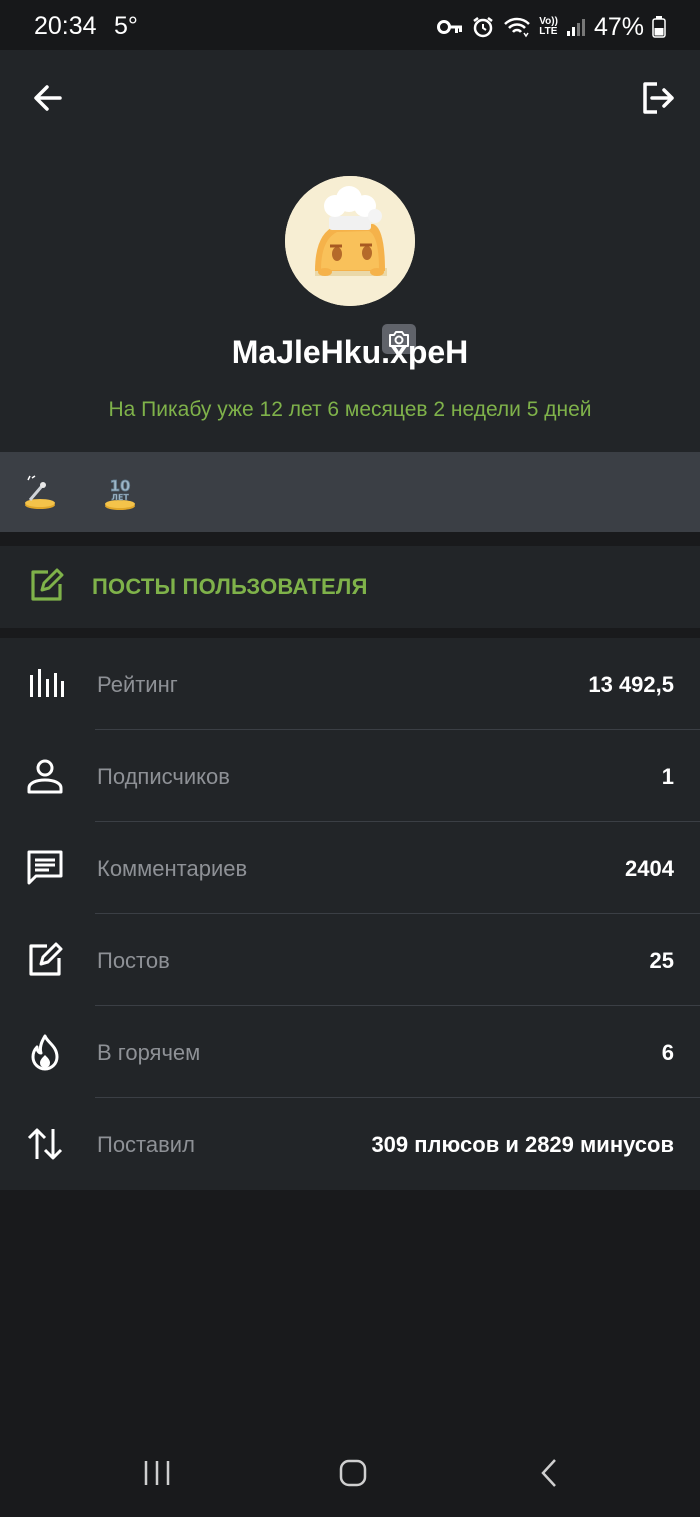 Image resolution: width=700 pixels, height=1517 pixels. Describe the element at coordinates (133, 960) in the screenshot. I see `stat-label: Постов` at that location.